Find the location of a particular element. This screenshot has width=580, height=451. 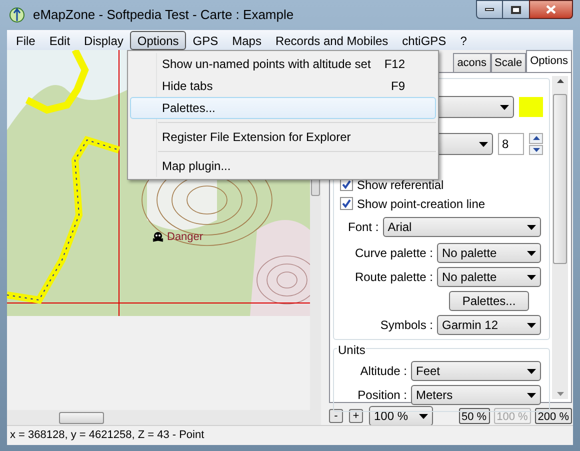

window-title: eMapZone - Softpedia Test - Carte : Example is located at coordinates (163, 15).